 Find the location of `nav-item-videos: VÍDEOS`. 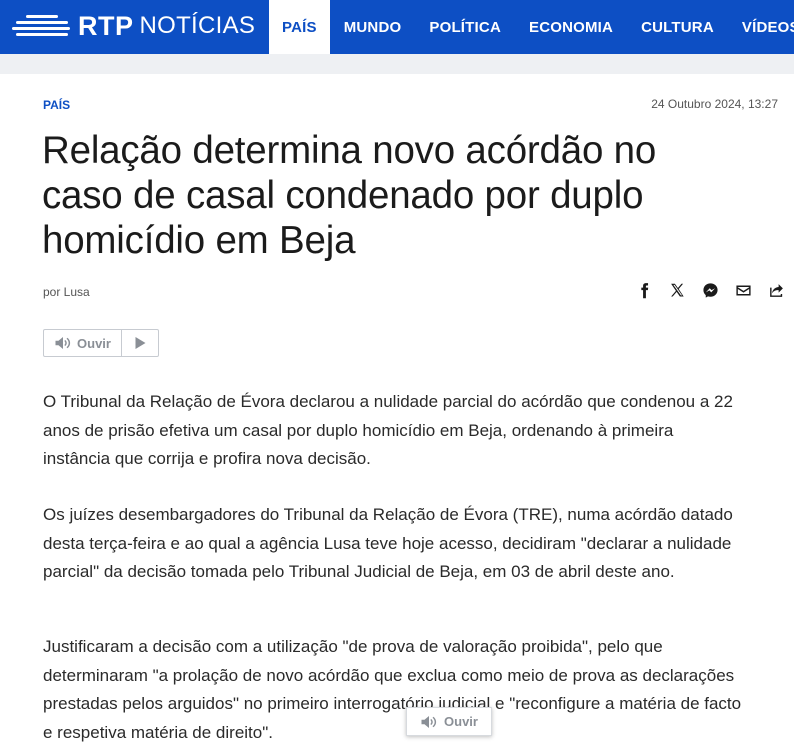

nav-item-videos: VÍDEOS is located at coordinates (761, 27).